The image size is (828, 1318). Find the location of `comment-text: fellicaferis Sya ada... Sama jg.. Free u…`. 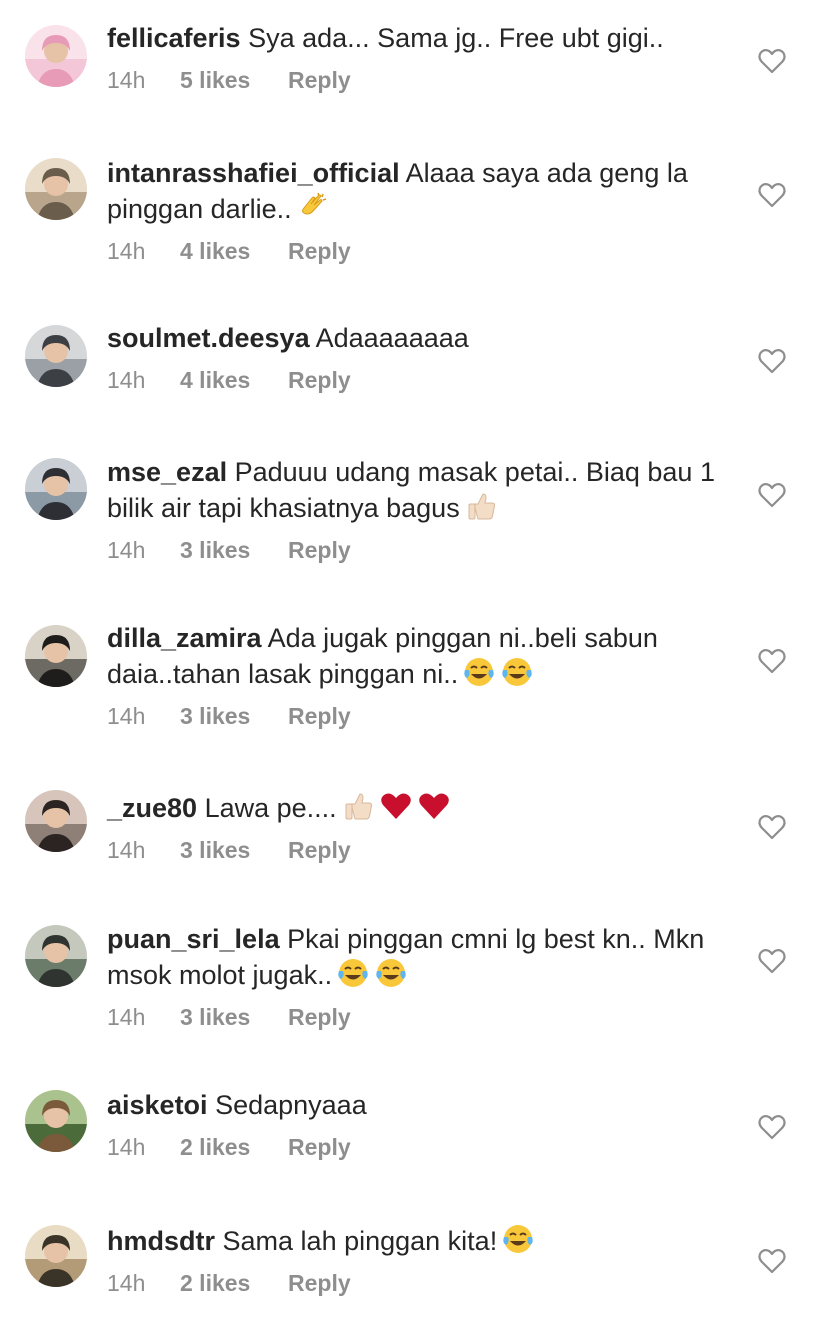

comment-text: fellicaferis Sya ada... Sama jg.. Free u… is located at coordinates (419, 38).